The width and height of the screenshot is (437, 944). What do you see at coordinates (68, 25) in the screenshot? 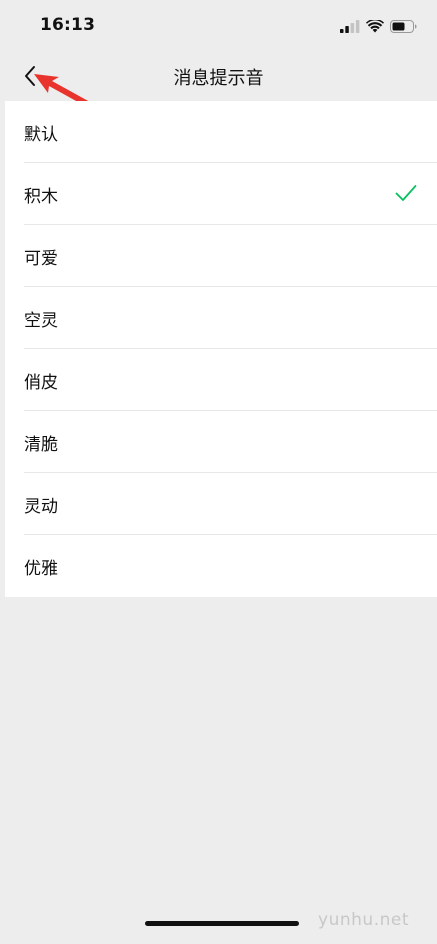
I see `status-time: 16:13` at bounding box center [68, 25].